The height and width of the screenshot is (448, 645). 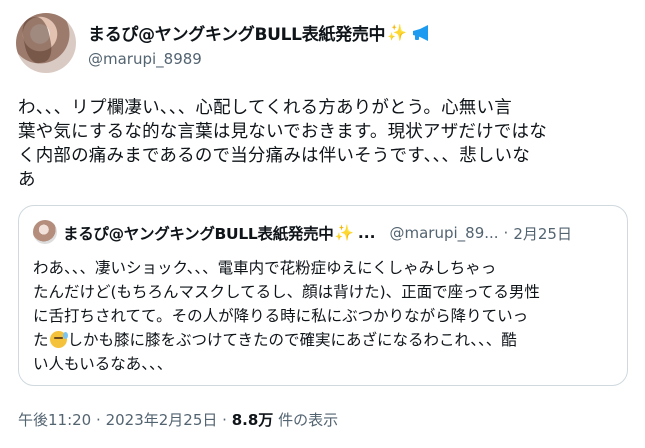 I want to click on tweet-time: 午後11:20, so click(x=54, y=420).